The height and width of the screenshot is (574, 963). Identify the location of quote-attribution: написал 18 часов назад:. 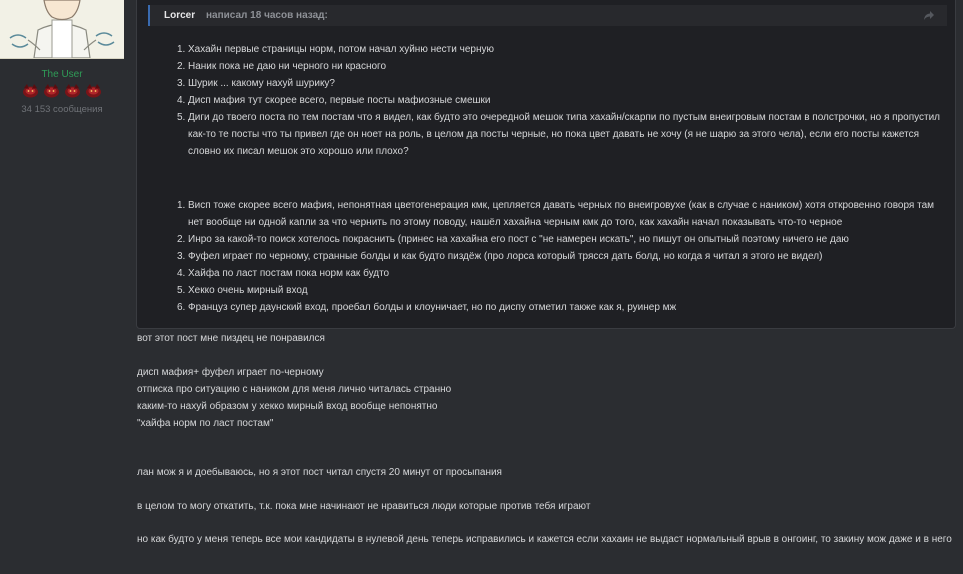
(267, 15).